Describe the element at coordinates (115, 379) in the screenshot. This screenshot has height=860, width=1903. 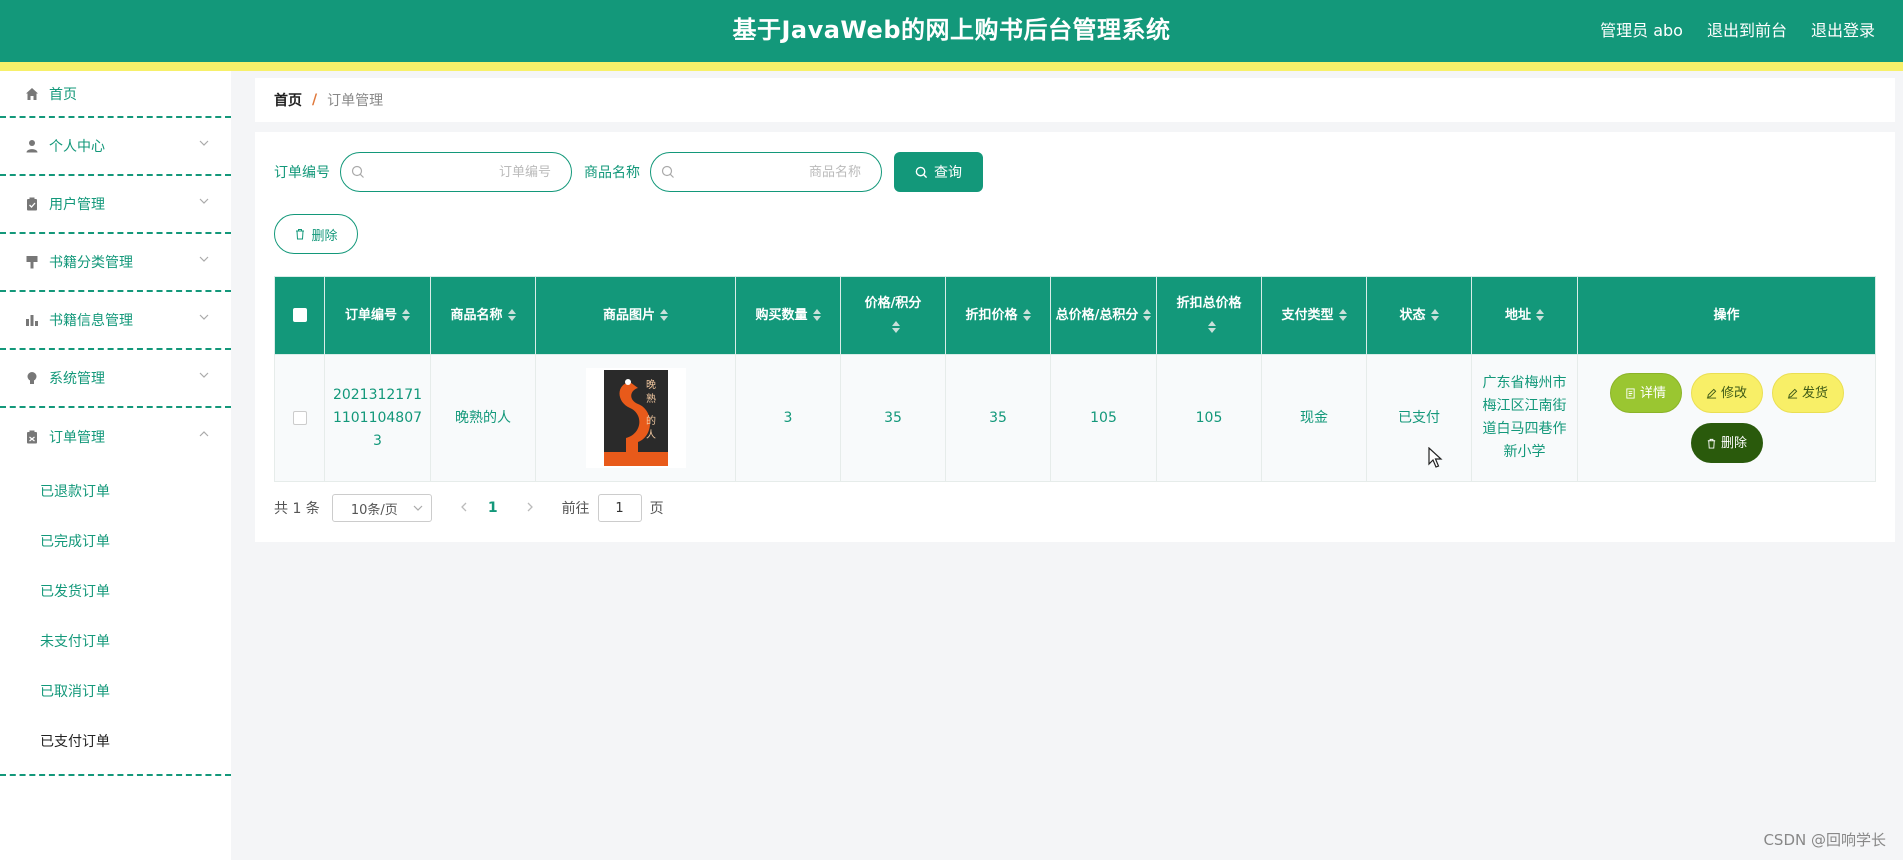
I see `sidebar-item-system: 系统管理` at that location.